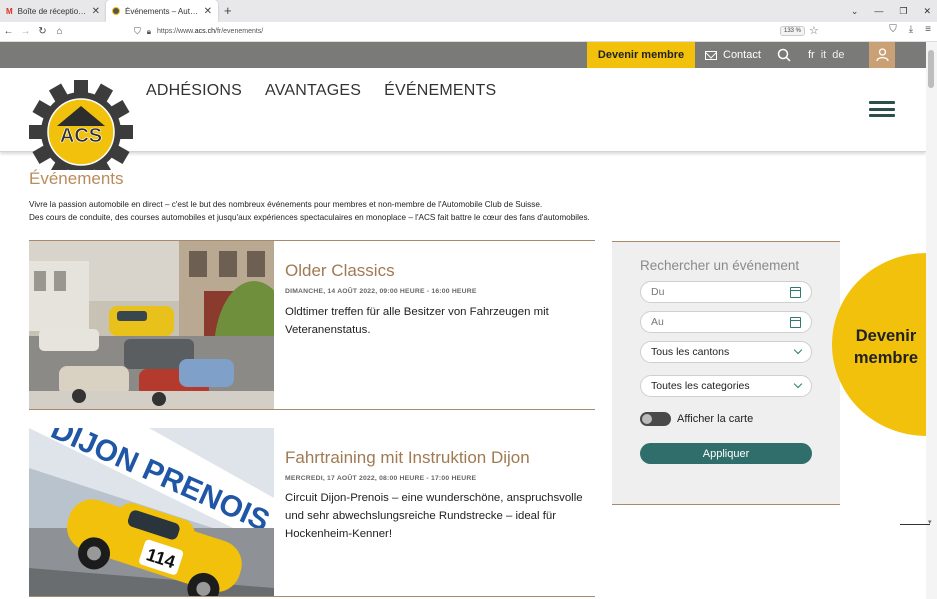 Image resolution: width=937 pixels, height=599 pixels. What do you see at coordinates (814, 30) in the screenshot?
I see `bookmark-star-icon: ☆` at bounding box center [814, 30].